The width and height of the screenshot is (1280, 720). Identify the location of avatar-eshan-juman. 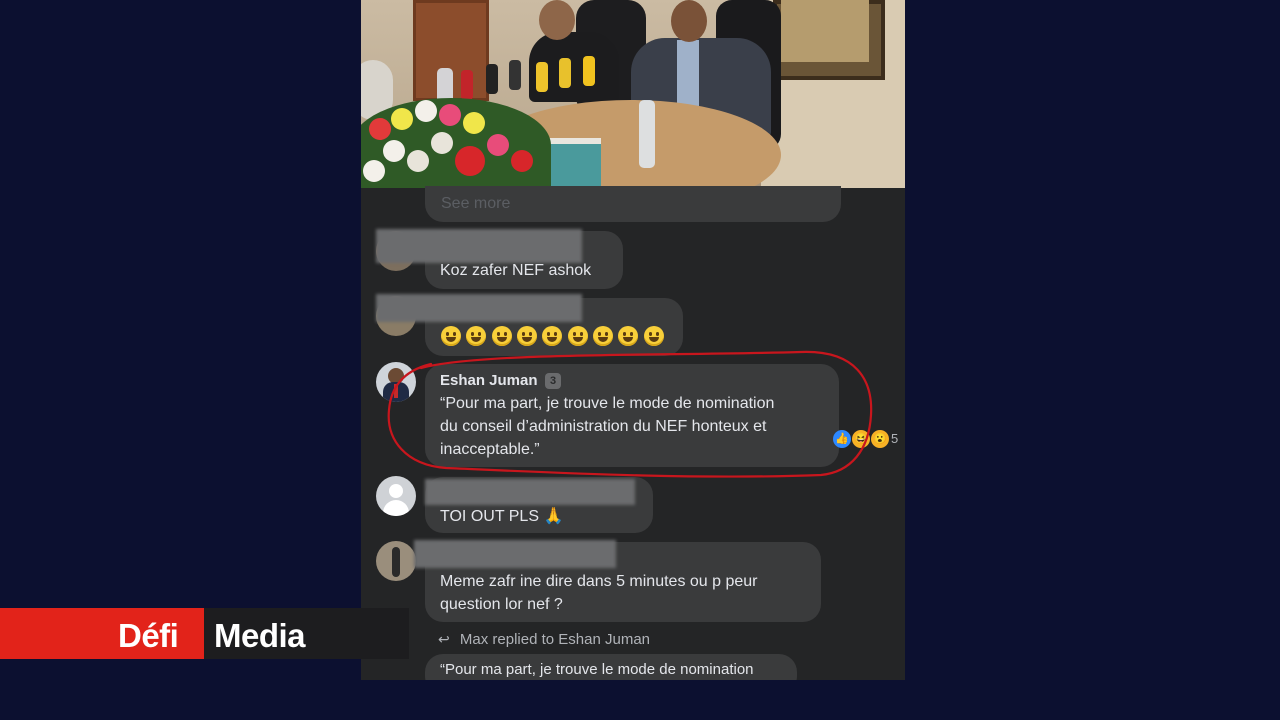
(396, 382).